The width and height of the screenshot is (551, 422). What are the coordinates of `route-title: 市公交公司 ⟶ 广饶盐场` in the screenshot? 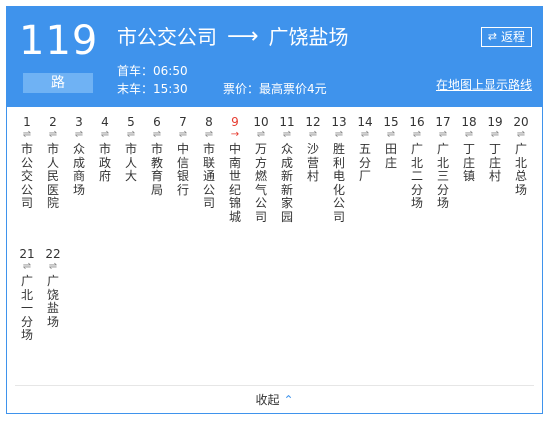 It's located at (233, 37).